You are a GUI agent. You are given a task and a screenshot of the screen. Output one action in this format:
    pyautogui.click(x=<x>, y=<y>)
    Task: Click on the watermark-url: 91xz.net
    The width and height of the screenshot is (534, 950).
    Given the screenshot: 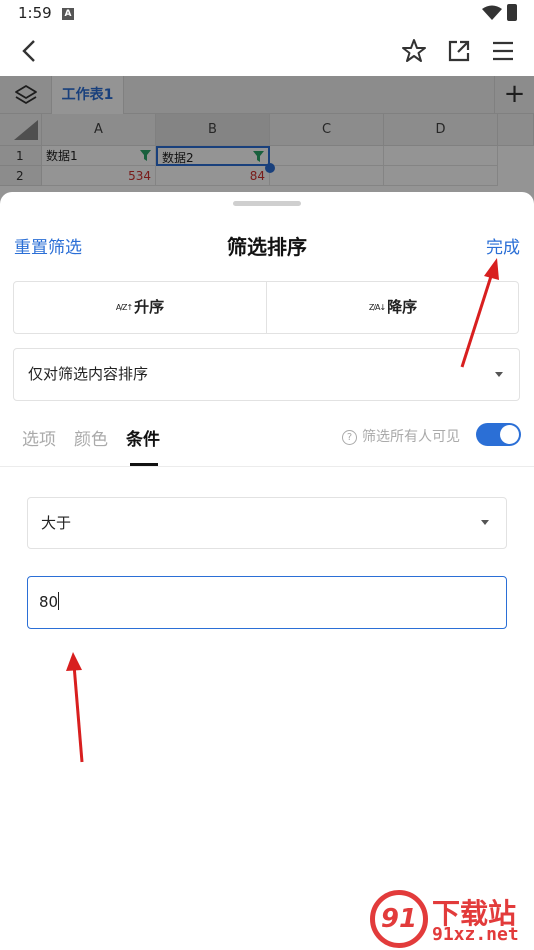 What is the action you would take?
    pyautogui.click(x=475, y=934)
    